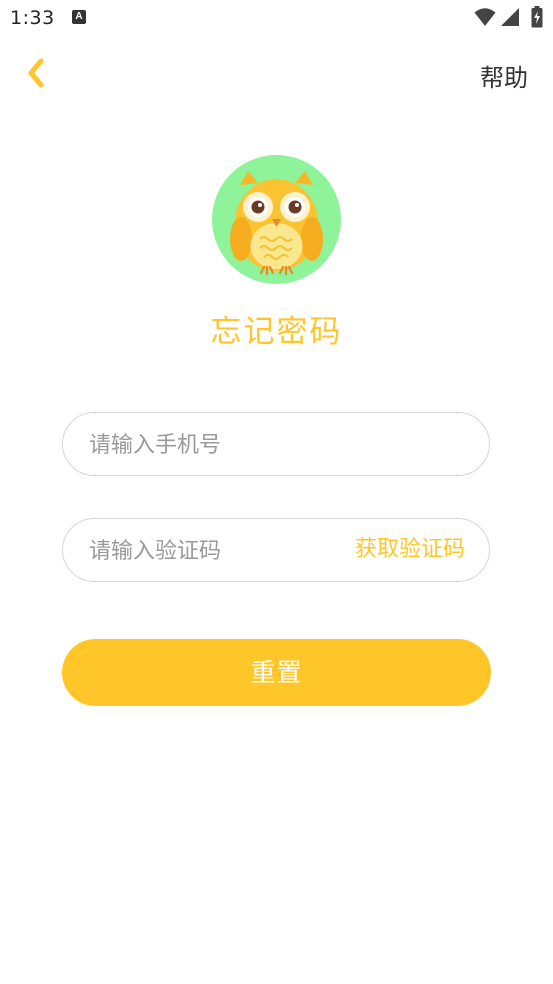  I want to click on status-bar: 1:33 A, so click(276, 18).